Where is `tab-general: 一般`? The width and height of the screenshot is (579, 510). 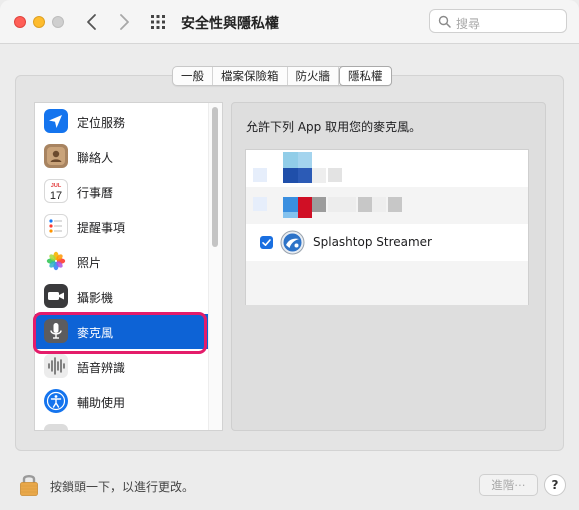 tab-general: 一般 is located at coordinates (193, 76).